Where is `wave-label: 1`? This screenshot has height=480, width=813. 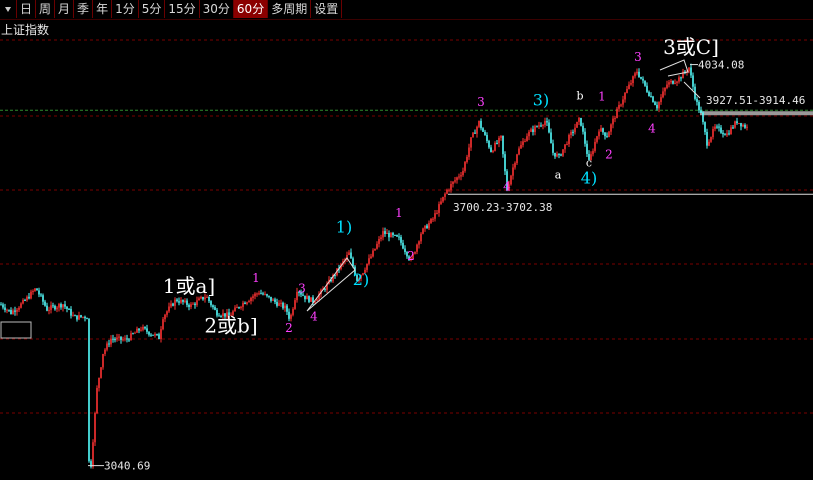 wave-label: 1 is located at coordinates (399, 213).